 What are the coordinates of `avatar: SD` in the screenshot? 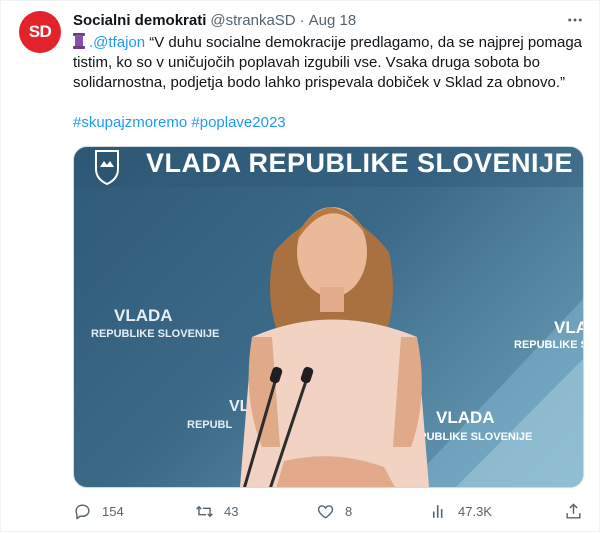 It's located at (40, 32).